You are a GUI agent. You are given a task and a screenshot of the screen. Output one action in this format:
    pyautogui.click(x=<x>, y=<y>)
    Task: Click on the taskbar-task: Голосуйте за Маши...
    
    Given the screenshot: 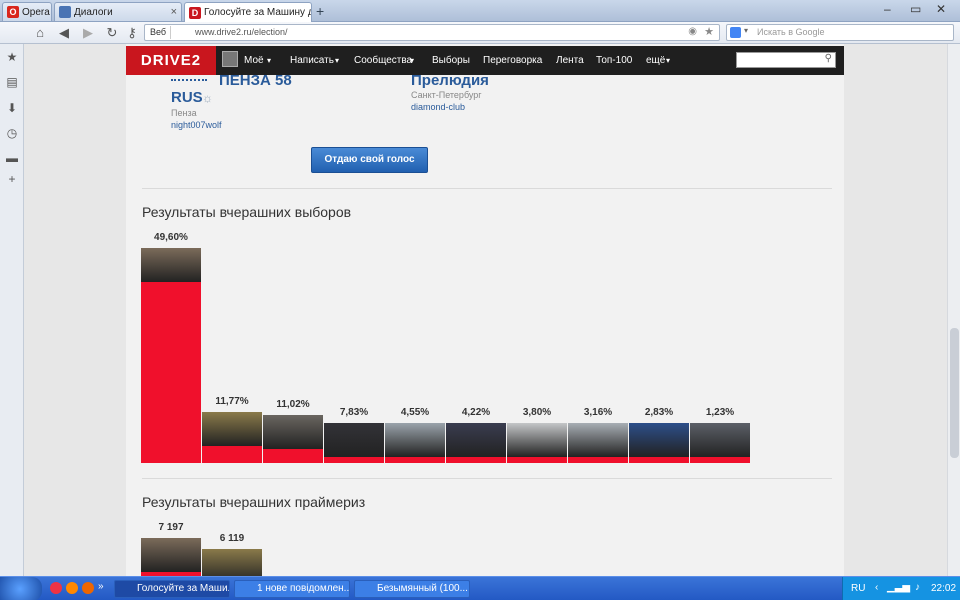 What is the action you would take?
    pyautogui.click(x=172, y=589)
    